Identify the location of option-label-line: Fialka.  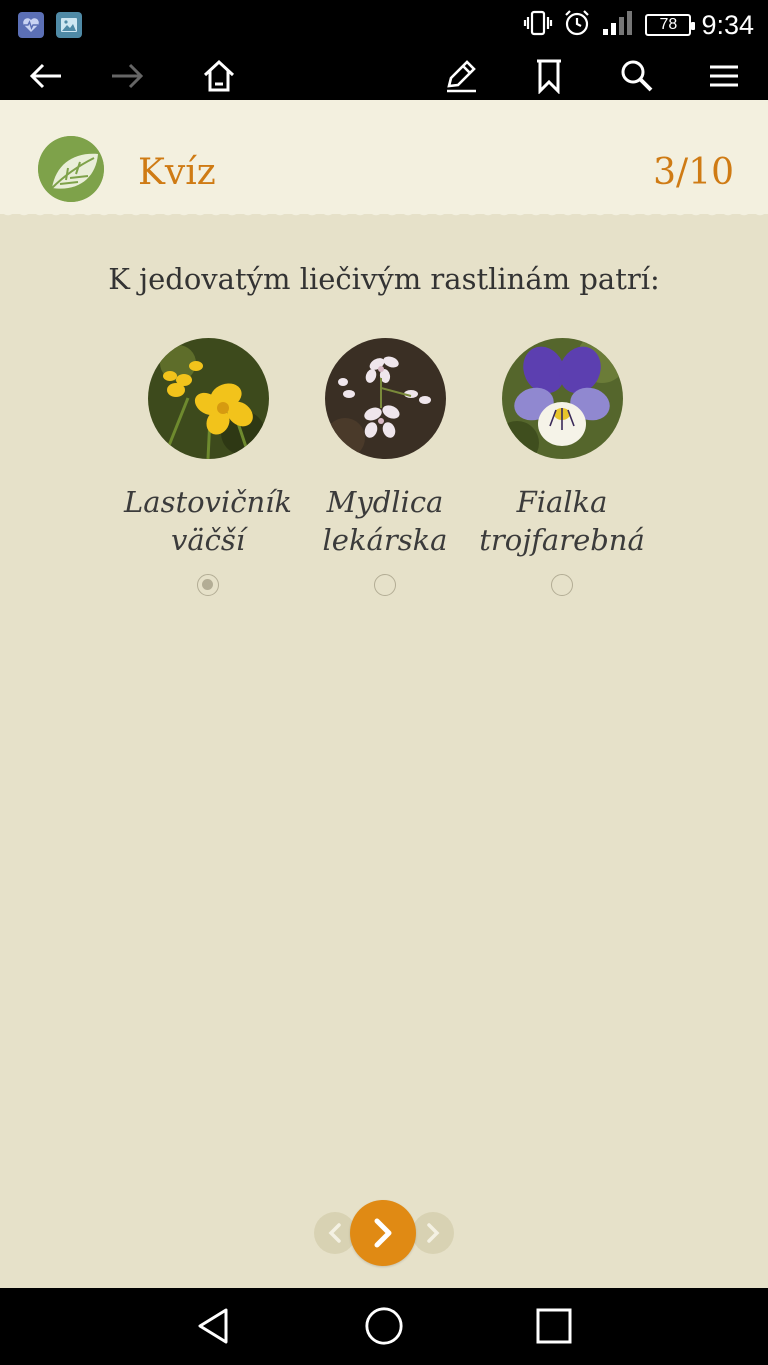
(562, 502).